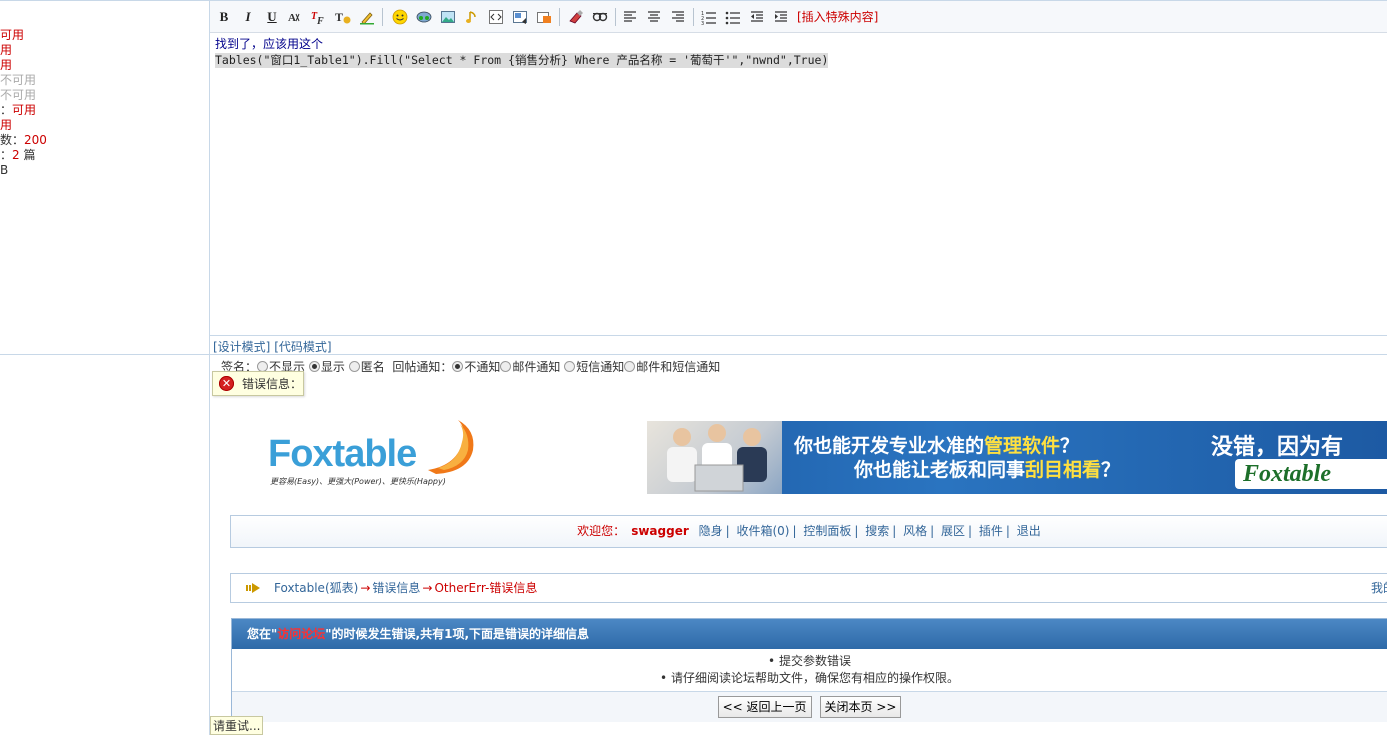 The width and height of the screenshot is (1387, 735). What do you see at coordinates (764, 707) in the screenshot?
I see `back-button: << 返回上一页` at bounding box center [764, 707].